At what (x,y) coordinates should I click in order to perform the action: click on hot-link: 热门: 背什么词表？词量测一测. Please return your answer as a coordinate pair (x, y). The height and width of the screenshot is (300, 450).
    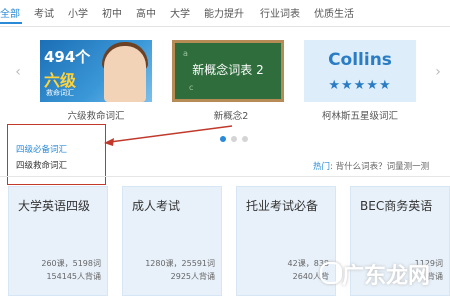
    Looking at the image, I should click on (371, 166).